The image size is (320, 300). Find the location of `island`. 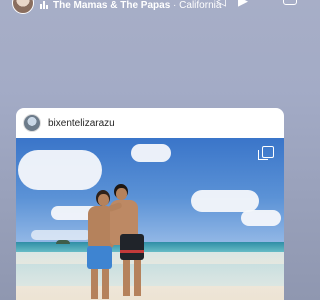

island is located at coordinates (63, 242).